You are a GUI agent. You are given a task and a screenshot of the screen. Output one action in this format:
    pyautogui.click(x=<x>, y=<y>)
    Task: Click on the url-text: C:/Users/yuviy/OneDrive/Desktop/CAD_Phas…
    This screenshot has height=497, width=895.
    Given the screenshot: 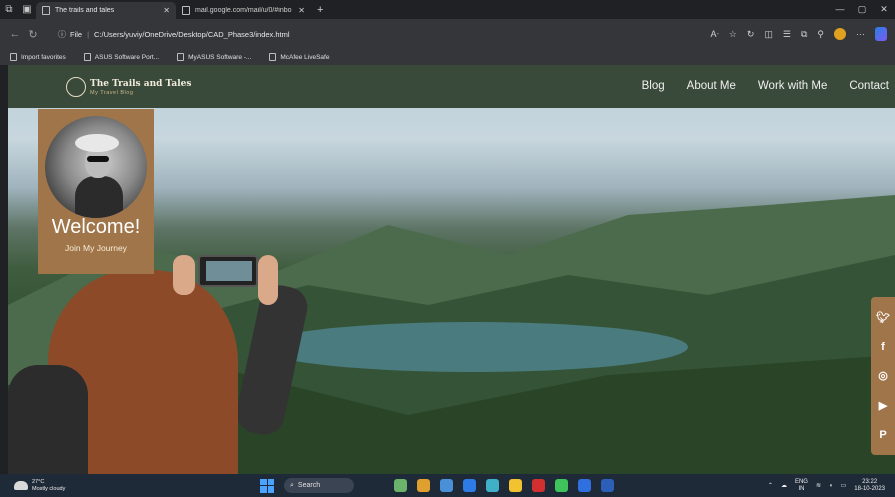 What is the action you would take?
    pyautogui.click(x=192, y=34)
    